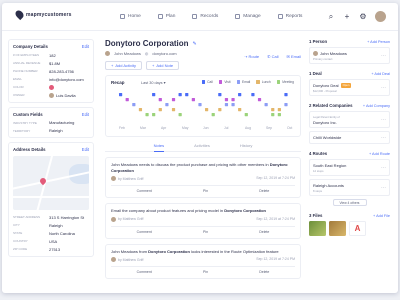 The height and width of the screenshot is (300, 400). I want to click on add-company-link: + Add Company, so click(376, 106).